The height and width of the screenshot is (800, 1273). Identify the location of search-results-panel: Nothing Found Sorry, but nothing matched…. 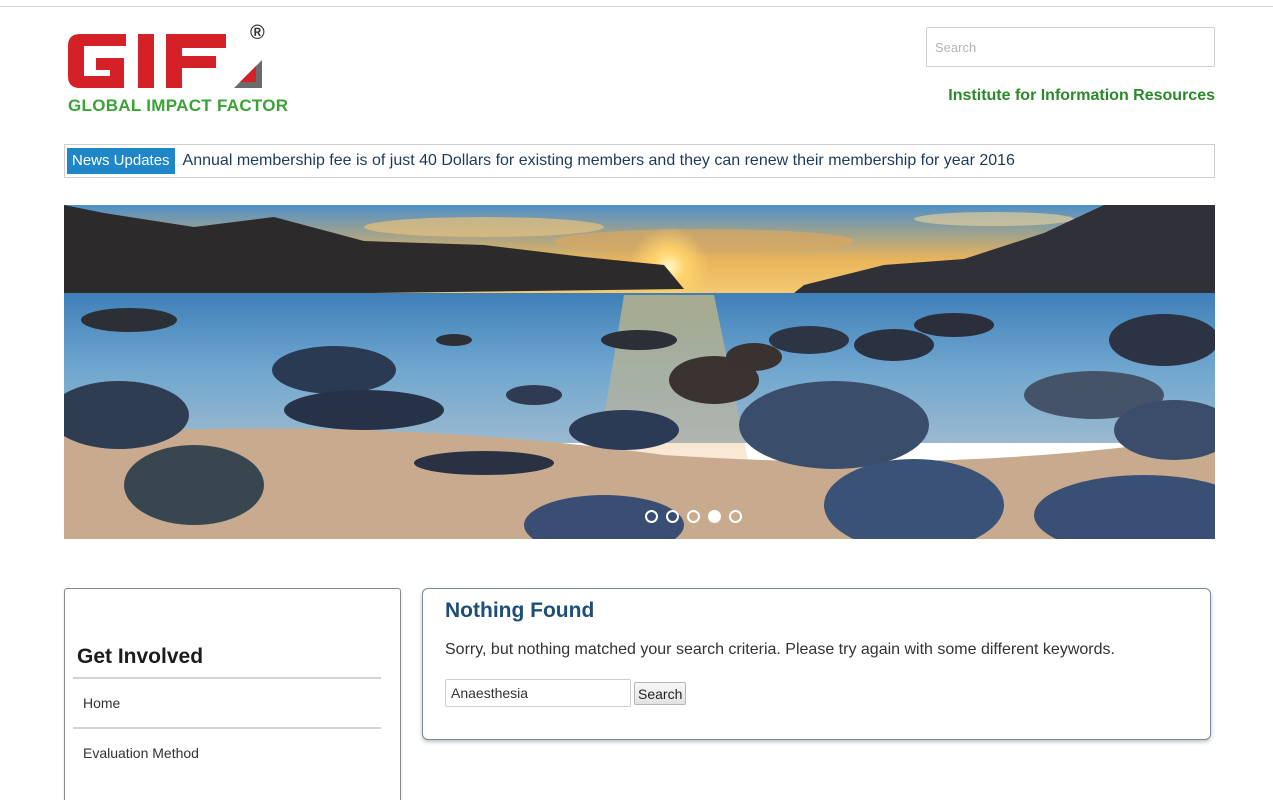
(816, 664).